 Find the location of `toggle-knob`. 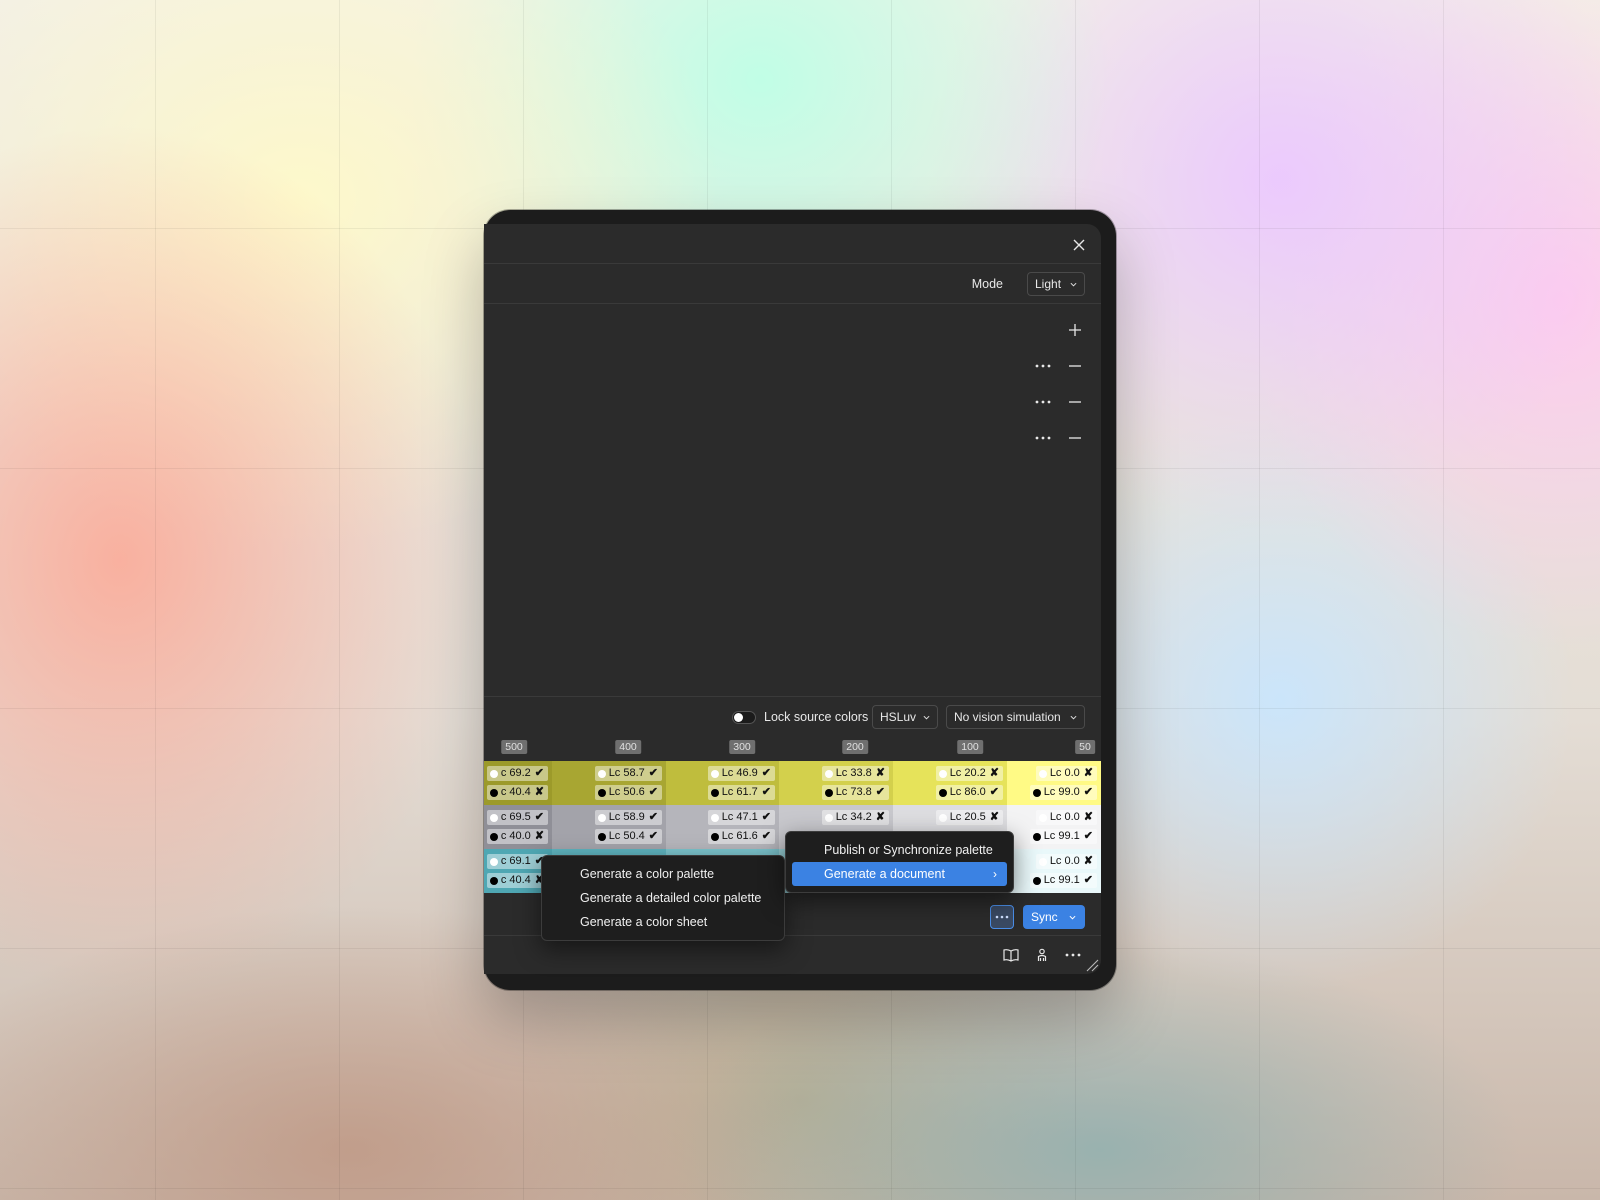

toggle-knob is located at coordinates (738, 717).